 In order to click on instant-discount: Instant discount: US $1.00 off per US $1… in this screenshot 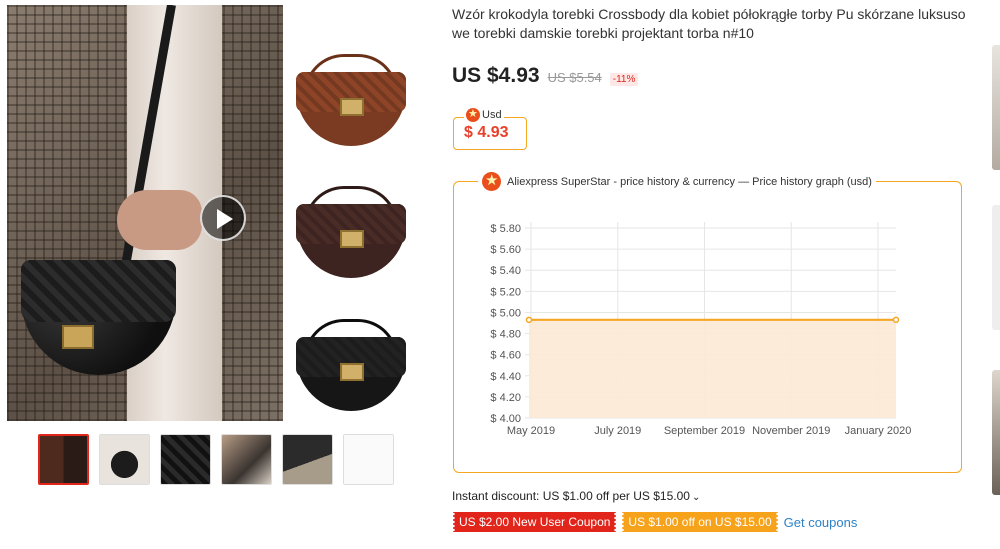, I will do `click(576, 496)`.